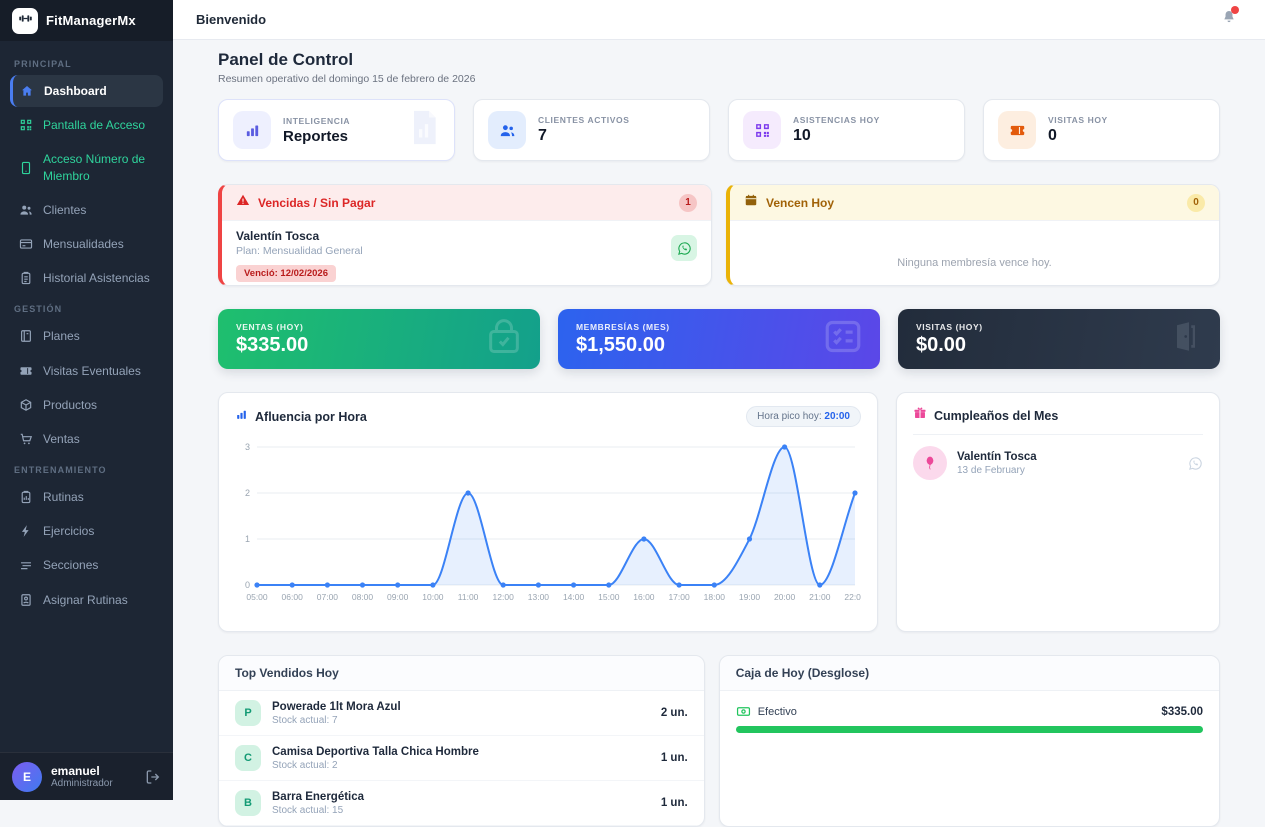 The height and width of the screenshot is (827, 1265). I want to click on birthdays-title: Cumpleaños del Mes, so click(996, 415).